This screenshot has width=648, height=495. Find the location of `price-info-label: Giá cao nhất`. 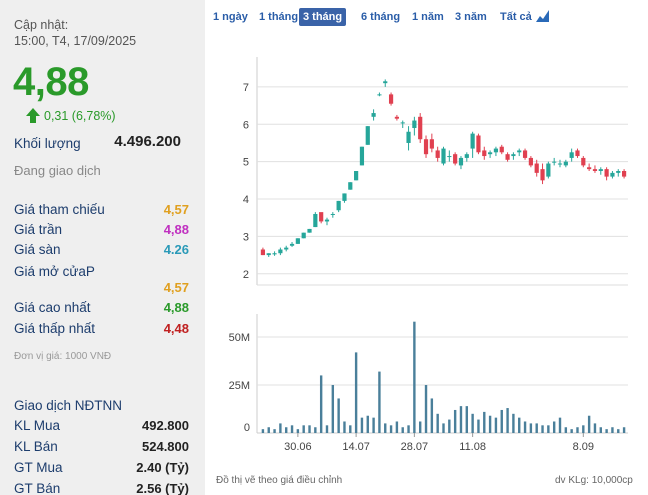

price-info-label: Giá cao nhất is located at coordinates (52, 307).